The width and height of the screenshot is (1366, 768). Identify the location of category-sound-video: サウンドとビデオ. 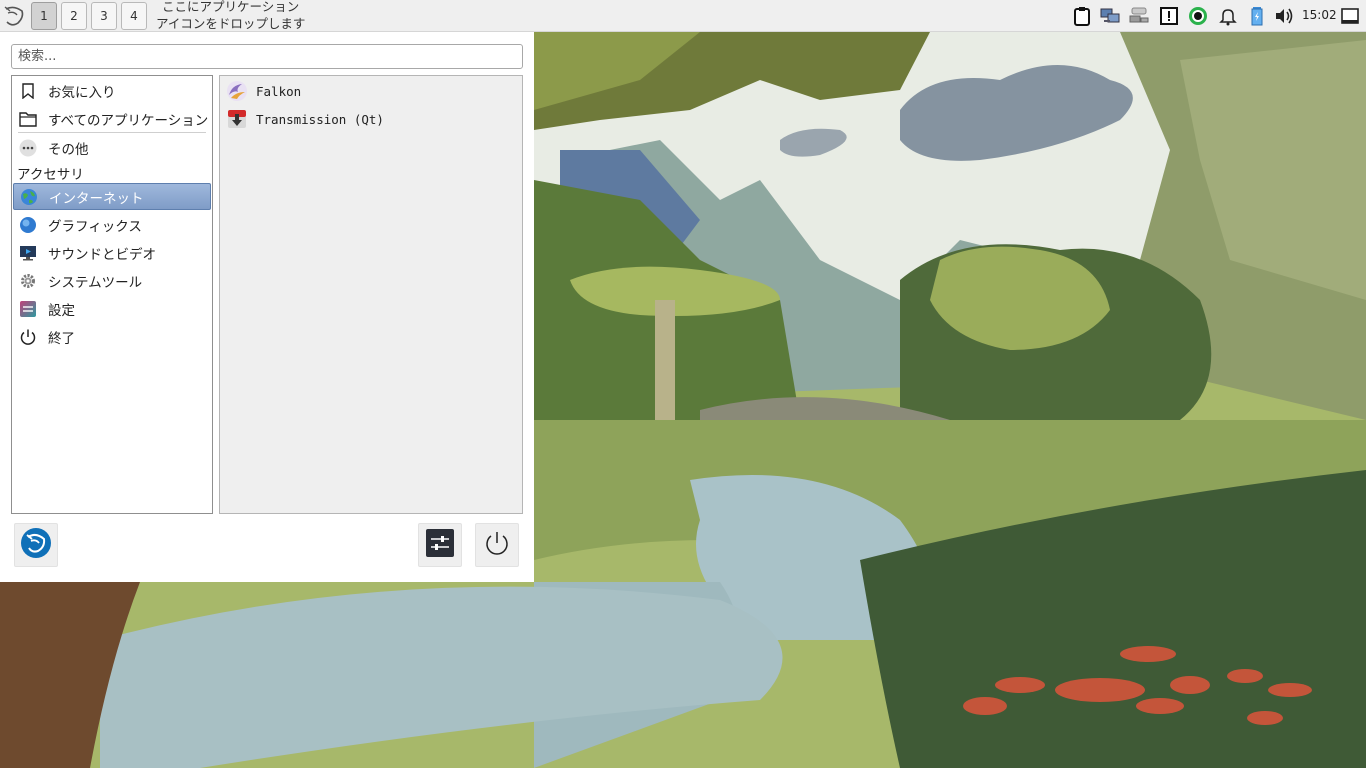
(112, 252).